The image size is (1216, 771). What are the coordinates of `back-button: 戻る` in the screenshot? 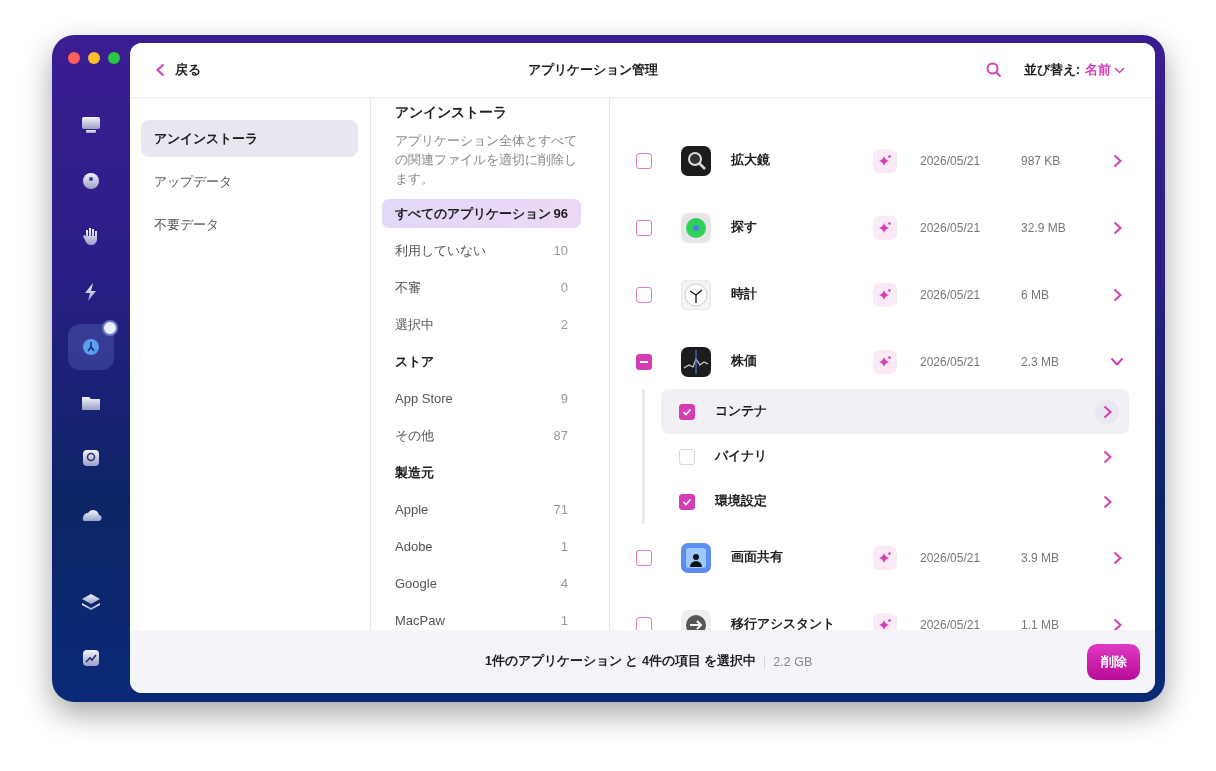 It's located at (178, 70).